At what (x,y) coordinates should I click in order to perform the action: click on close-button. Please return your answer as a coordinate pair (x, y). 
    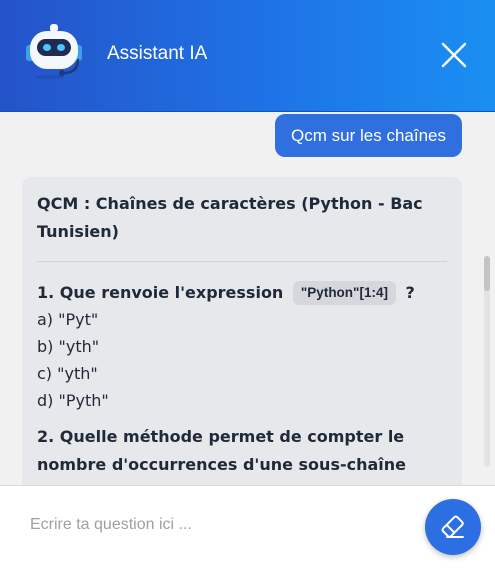
    Looking at the image, I should click on (454, 55).